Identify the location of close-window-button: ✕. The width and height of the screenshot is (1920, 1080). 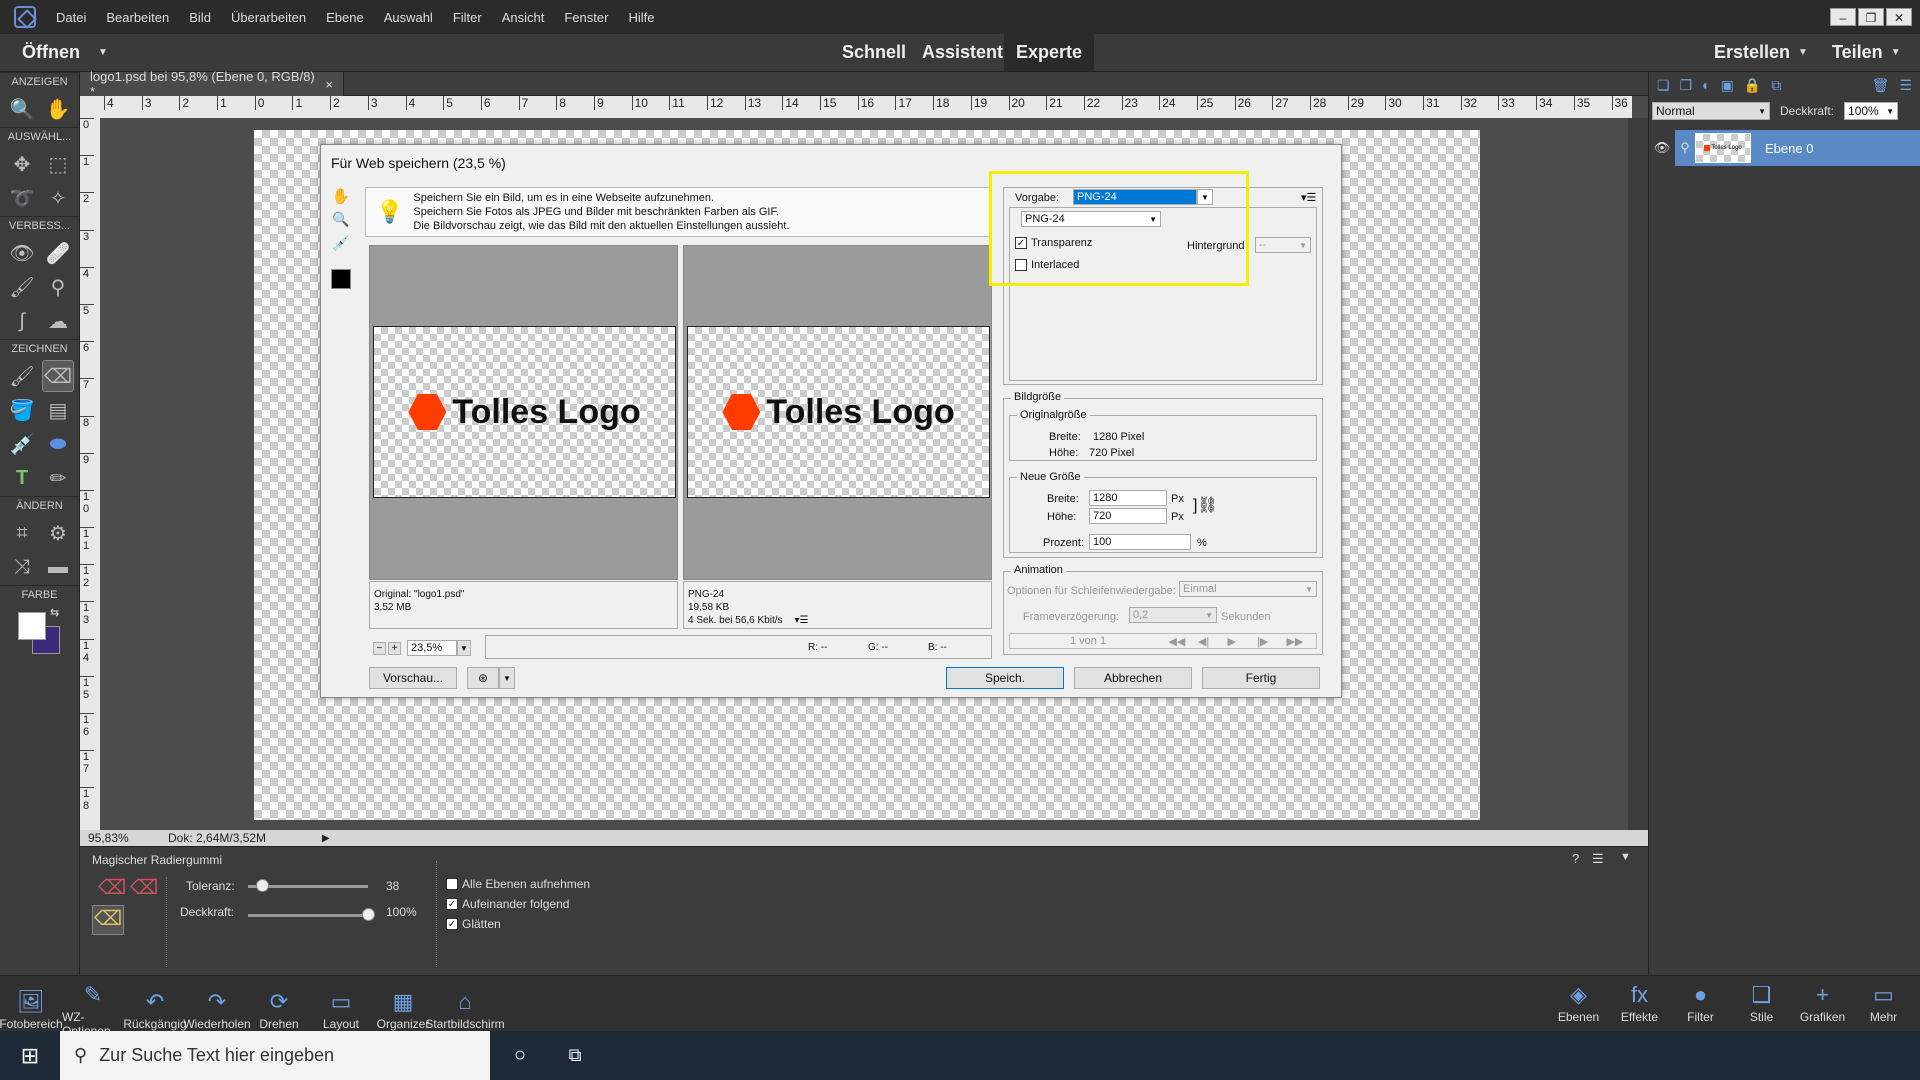
(1899, 17).